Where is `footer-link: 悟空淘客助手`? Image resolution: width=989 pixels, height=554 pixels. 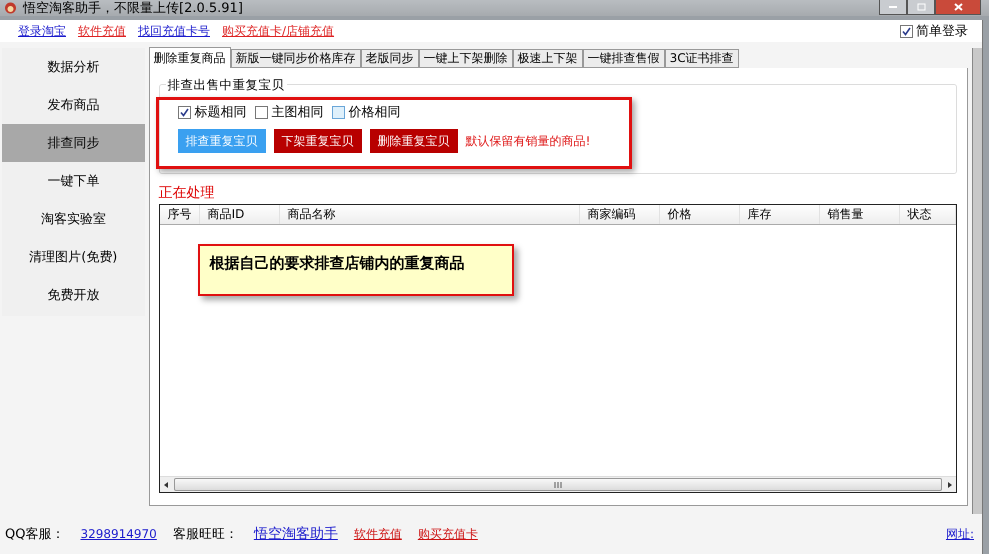
footer-link: 悟空淘客助手 is located at coordinates (296, 534).